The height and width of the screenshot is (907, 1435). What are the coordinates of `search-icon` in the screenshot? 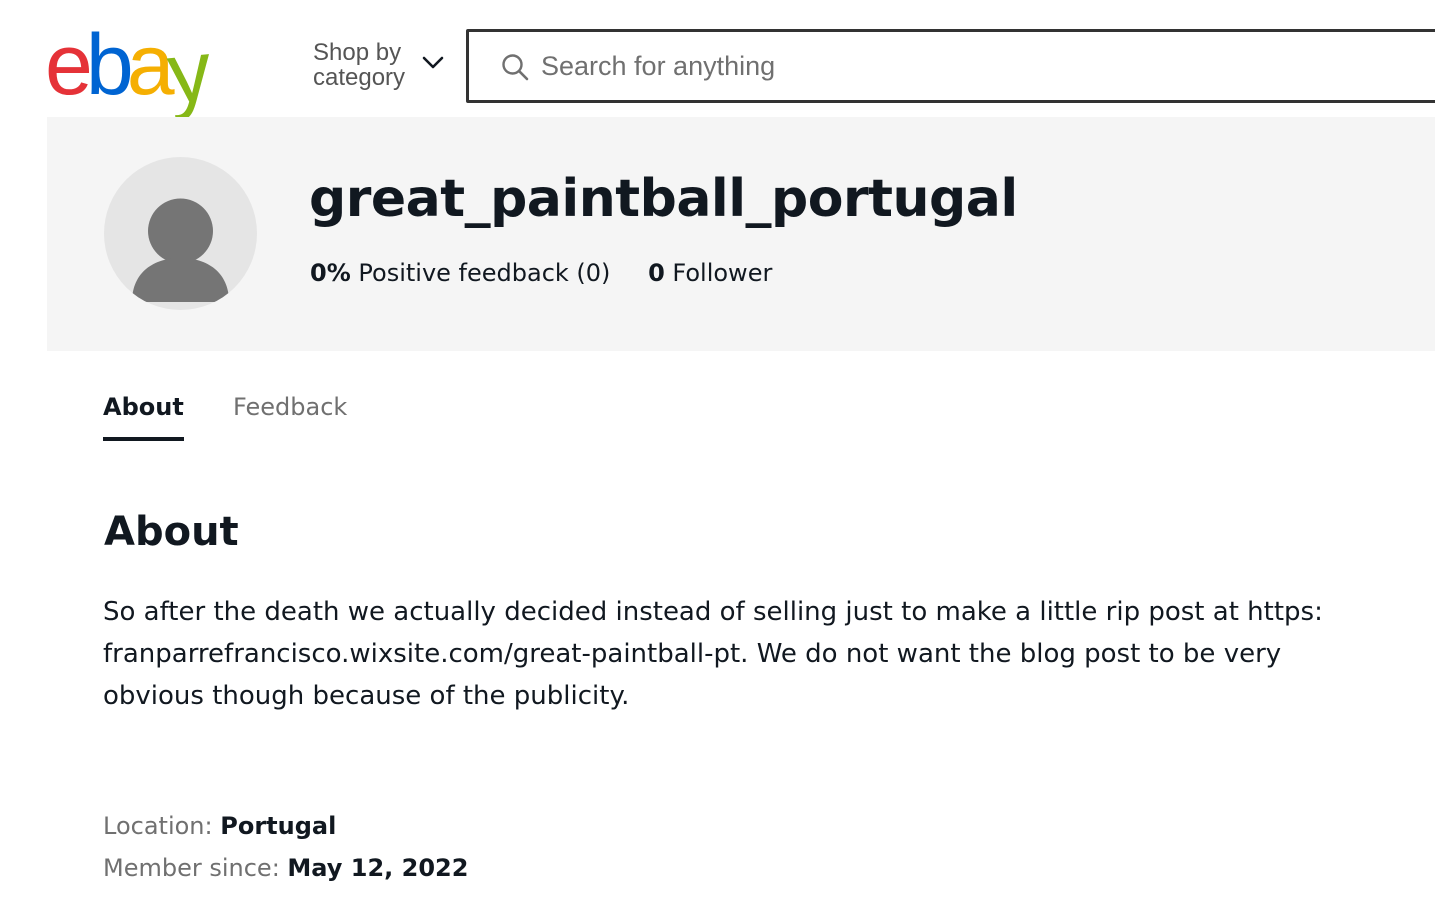 It's located at (515, 67).